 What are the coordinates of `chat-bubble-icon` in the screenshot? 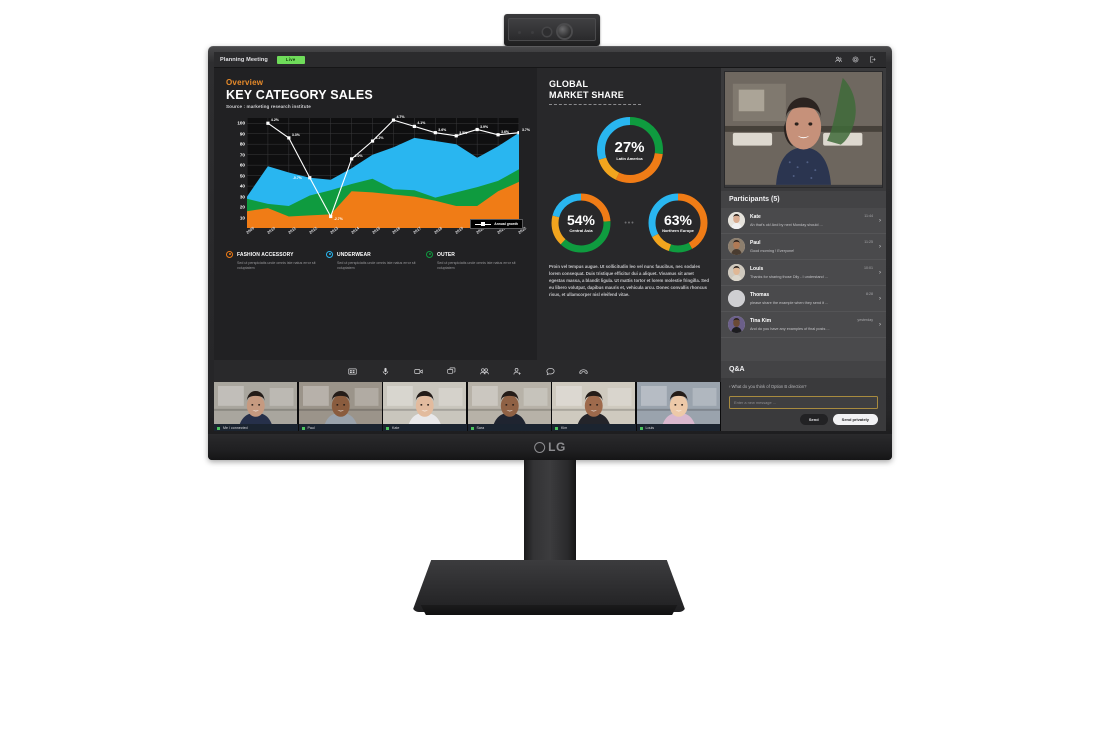 It's located at (550, 371).